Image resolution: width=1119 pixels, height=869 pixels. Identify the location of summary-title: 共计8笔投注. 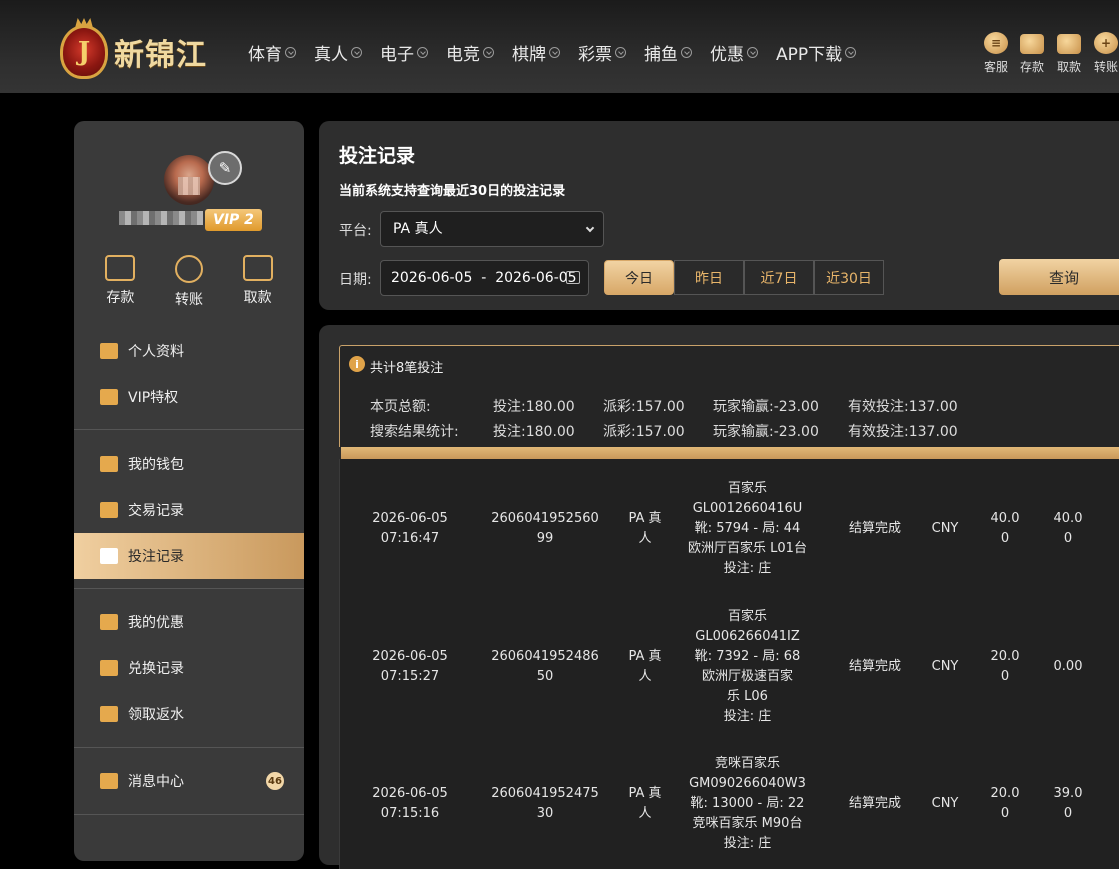
(407, 368).